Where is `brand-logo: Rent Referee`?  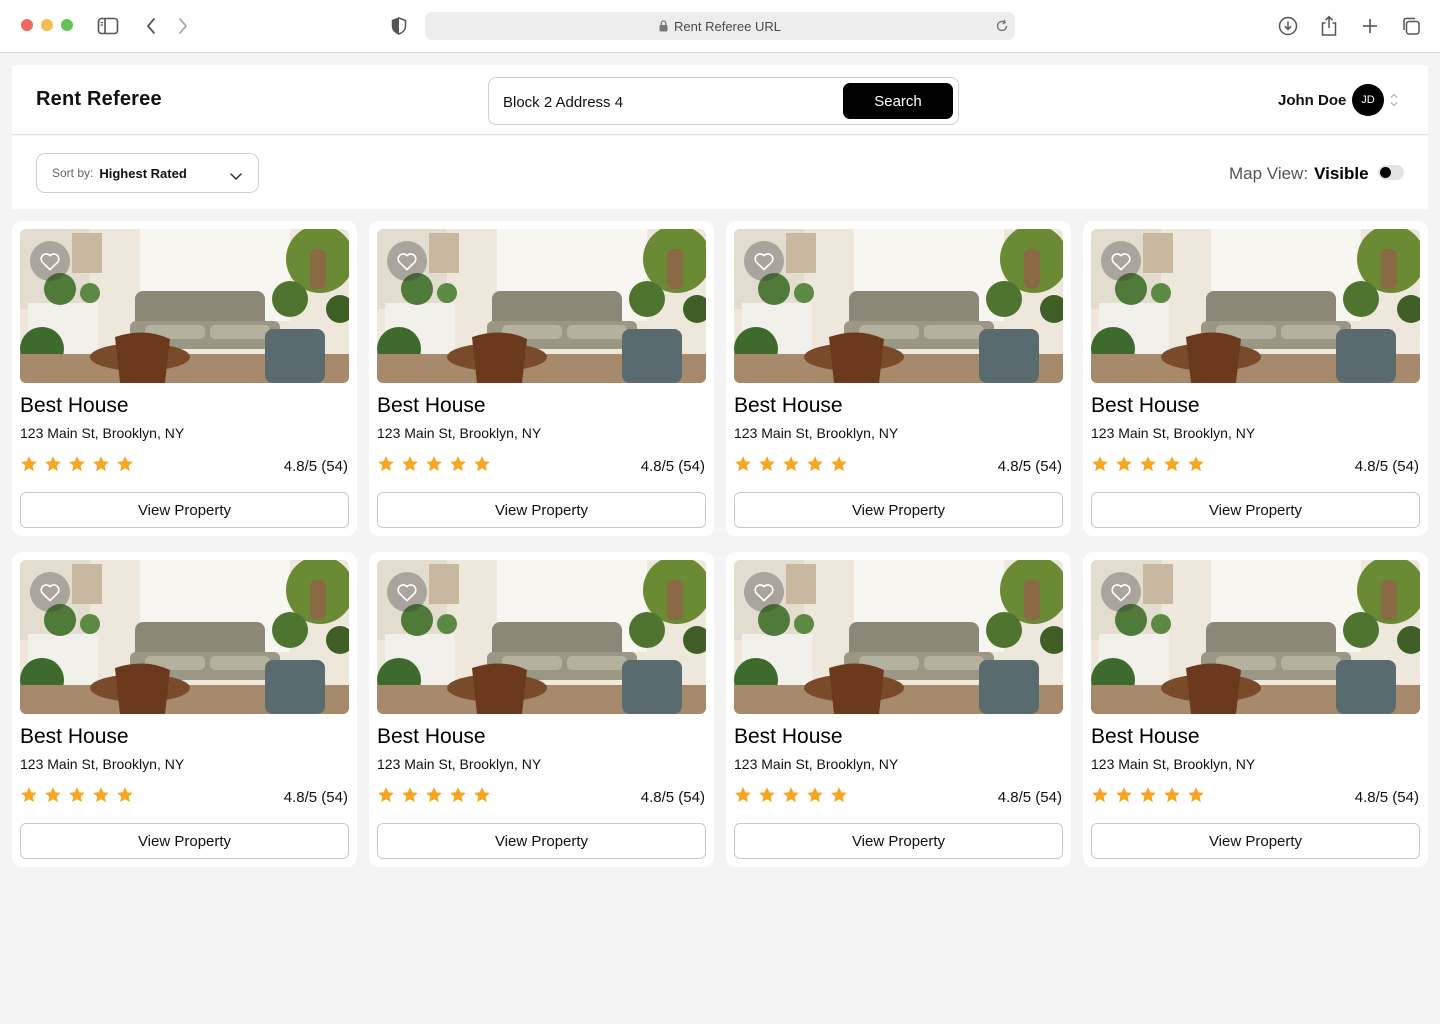
brand-logo: Rent Referee is located at coordinates (99, 99).